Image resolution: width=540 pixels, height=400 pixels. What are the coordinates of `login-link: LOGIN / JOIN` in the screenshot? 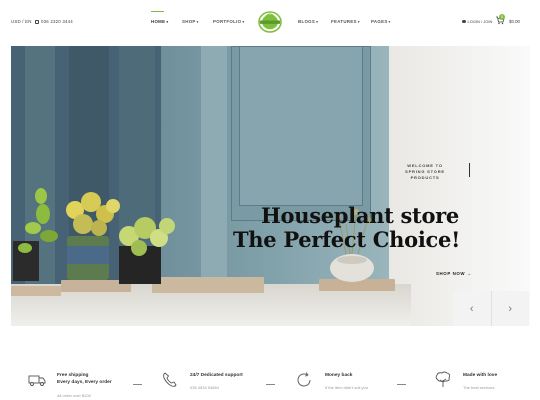 It's located at (477, 21).